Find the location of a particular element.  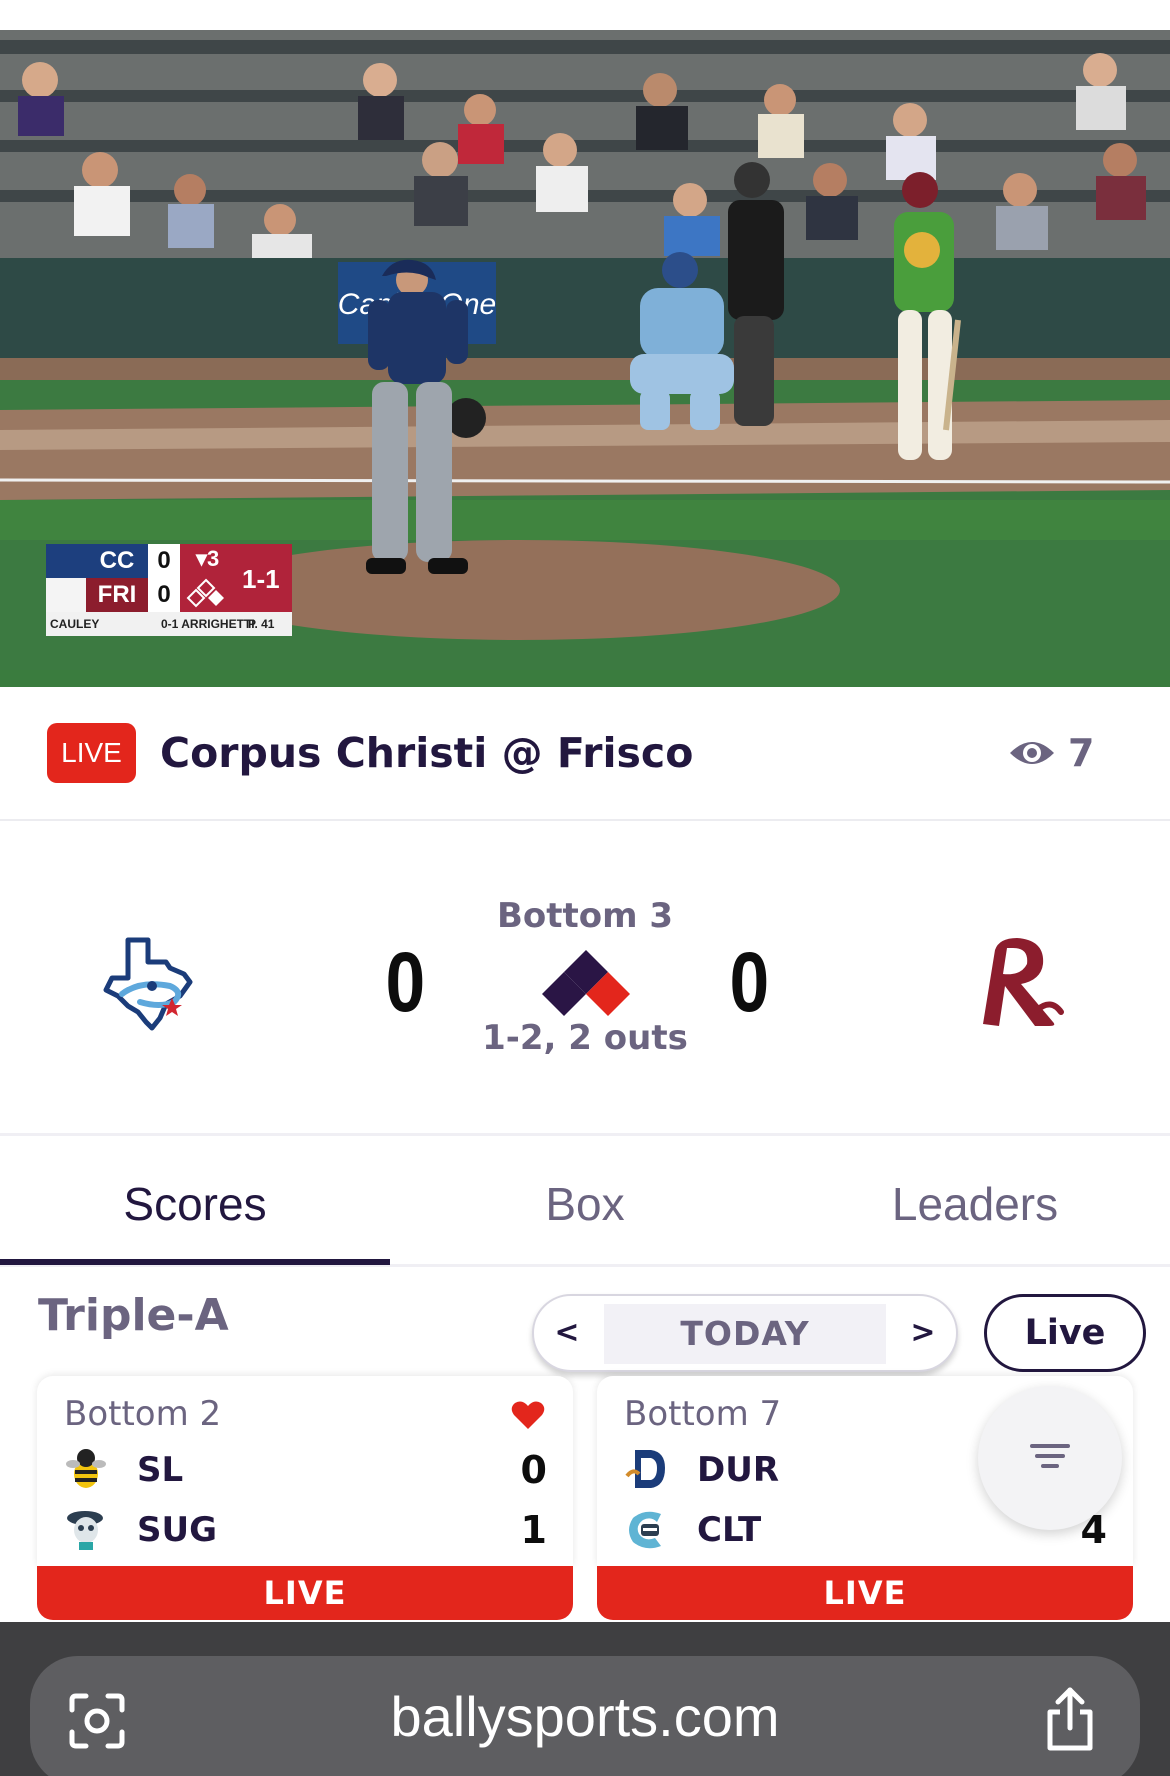

away-team-logo is located at coordinates (150, 982).